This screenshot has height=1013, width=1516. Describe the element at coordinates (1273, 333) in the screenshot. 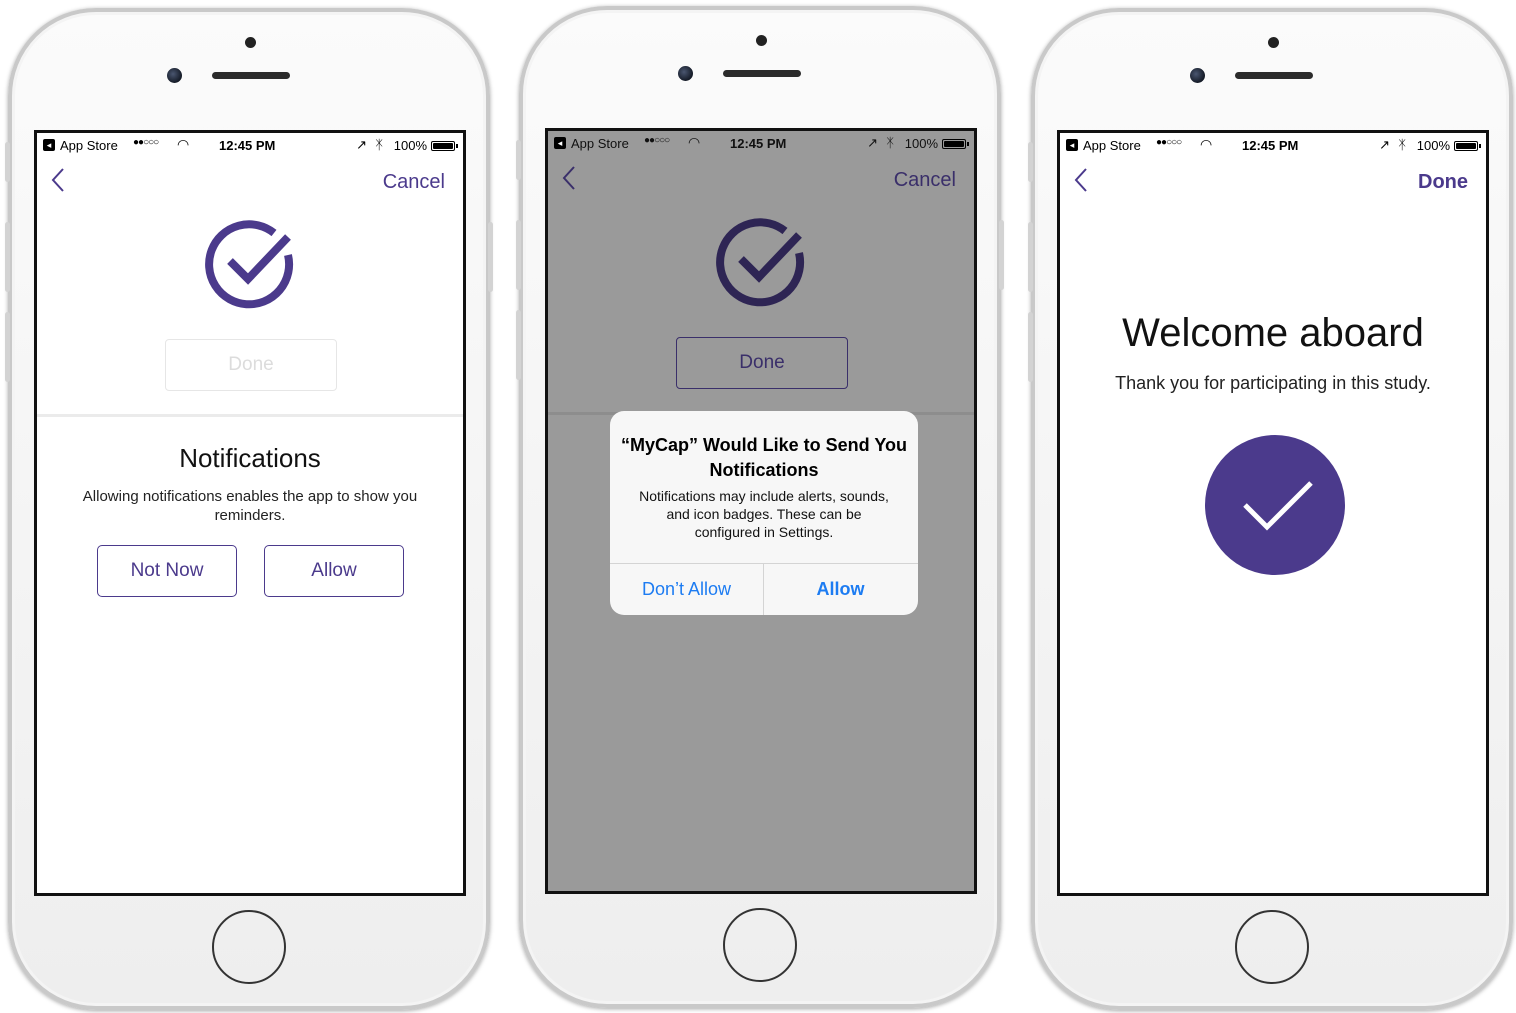

I see `welcome-title: Welcome aboard` at that location.